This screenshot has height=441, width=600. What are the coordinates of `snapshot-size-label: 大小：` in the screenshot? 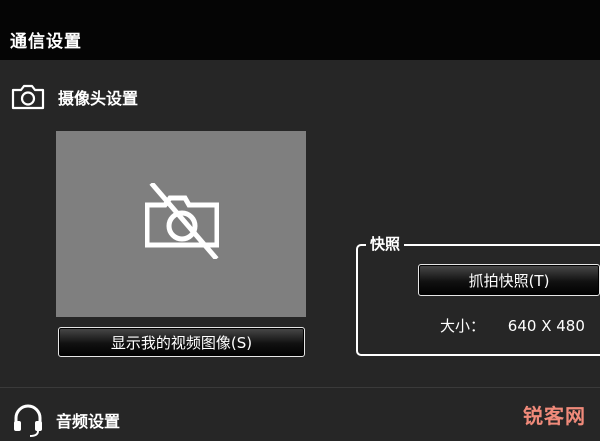 It's located at (463, 326).